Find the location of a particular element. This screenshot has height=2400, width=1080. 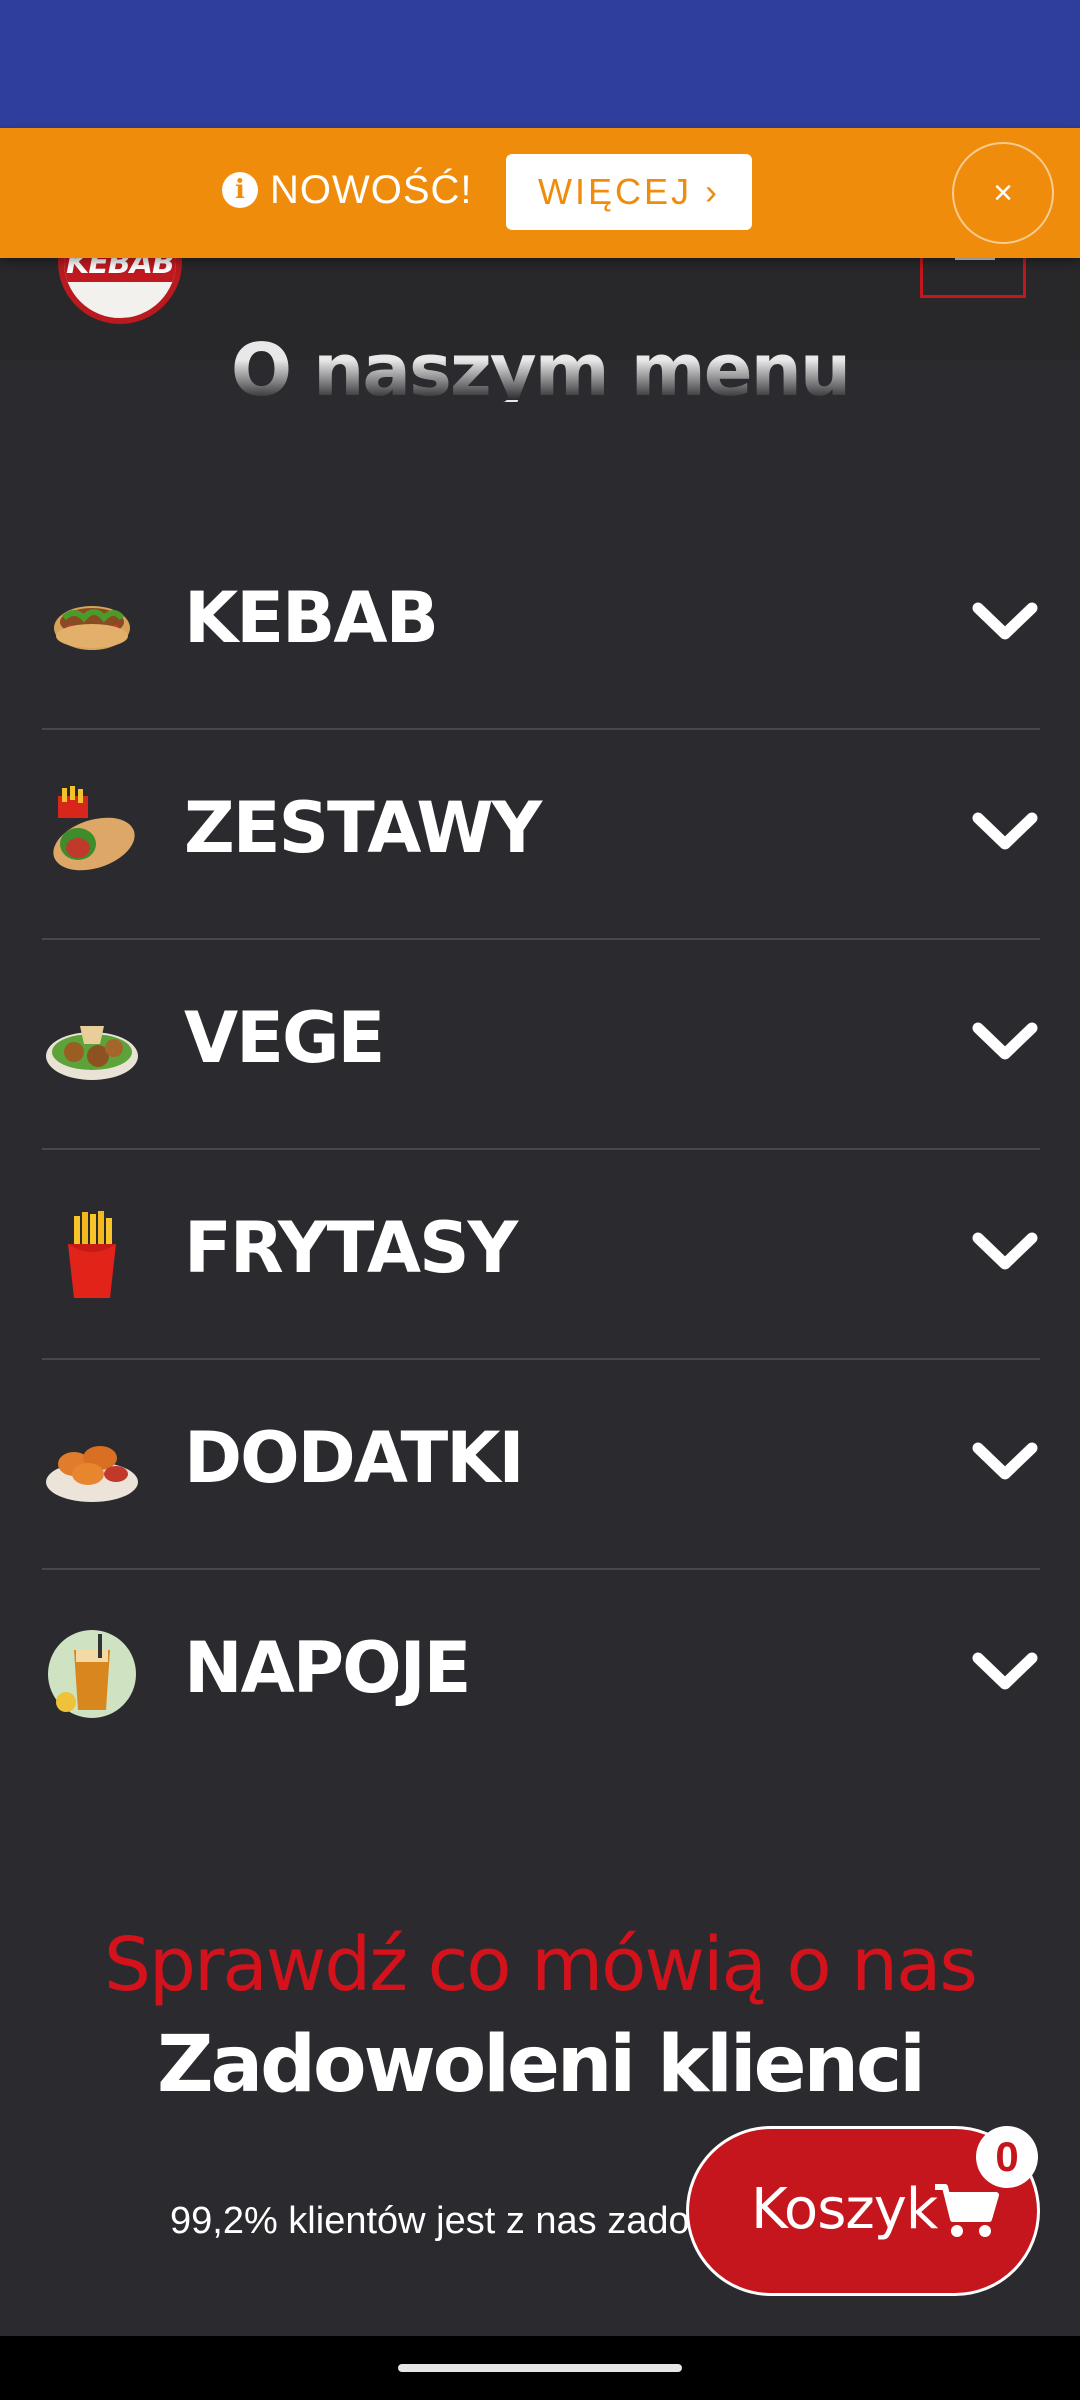

close-notice-button: × is located at coordinates (1003, 193).